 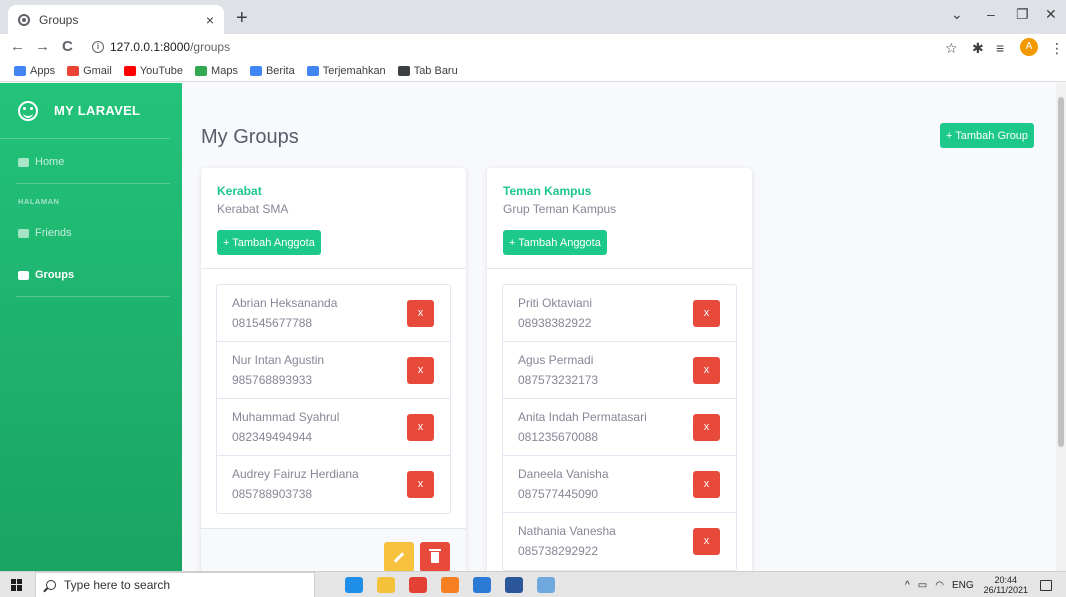 I want to click on maps-pin-icon, so click(x=201, y=70).